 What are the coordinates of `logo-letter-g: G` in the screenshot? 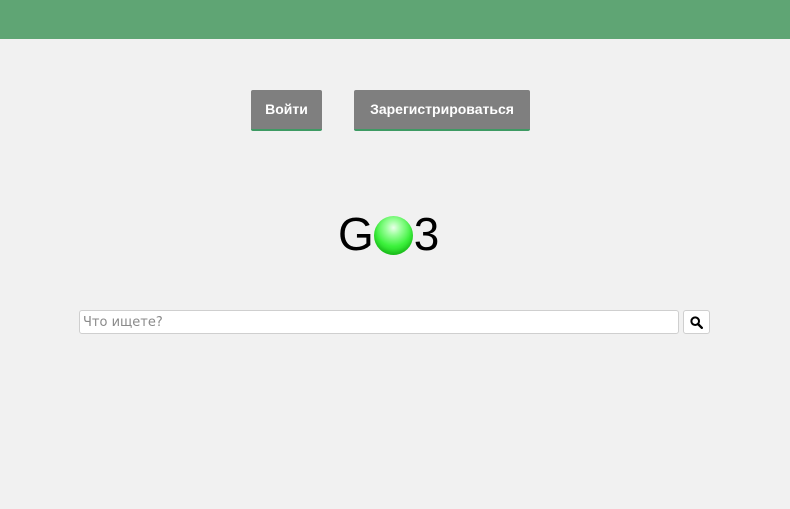 It's located at (356, 234).